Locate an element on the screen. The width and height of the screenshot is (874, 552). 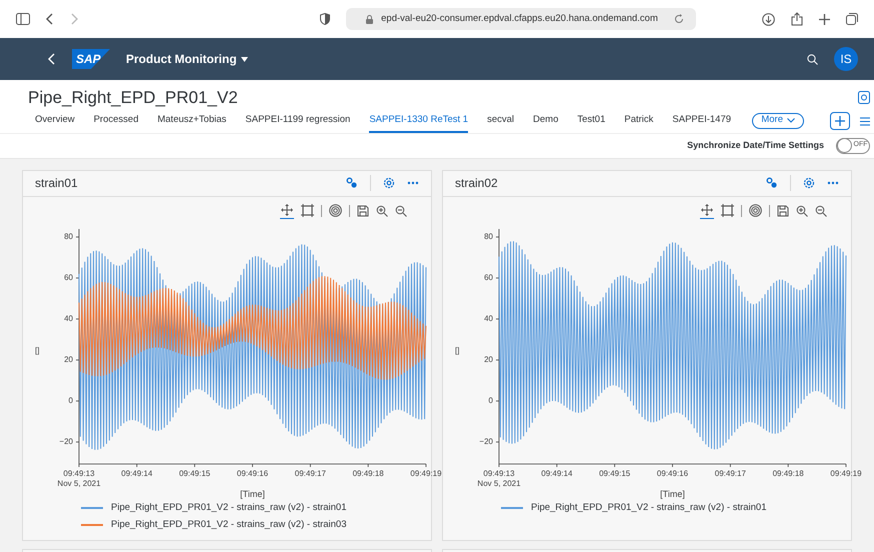
app-title-menu: Product Monitoring is located at coordinates (187, 59).